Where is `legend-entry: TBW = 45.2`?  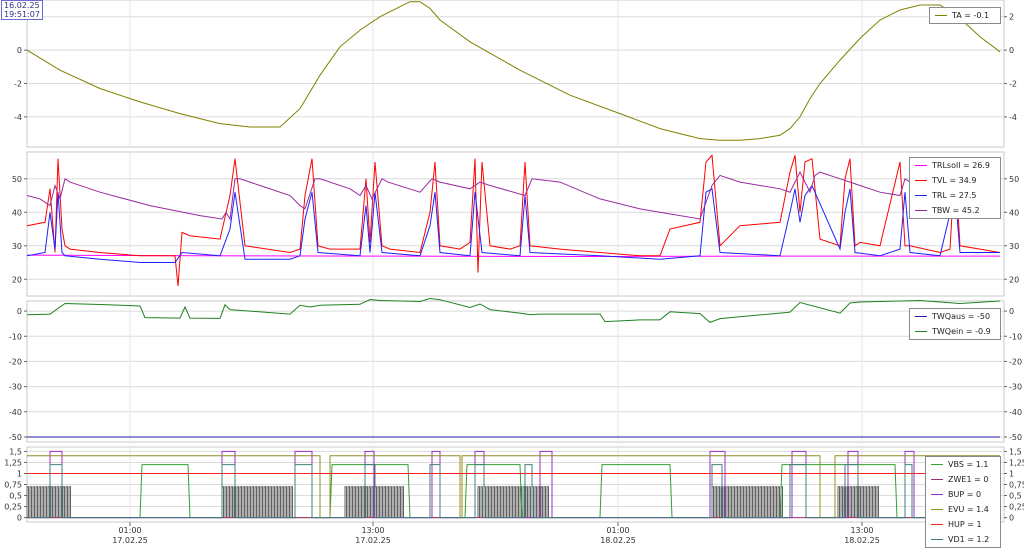
legend-entry: TBW = 45.2 is located at coordinates (955, 210).